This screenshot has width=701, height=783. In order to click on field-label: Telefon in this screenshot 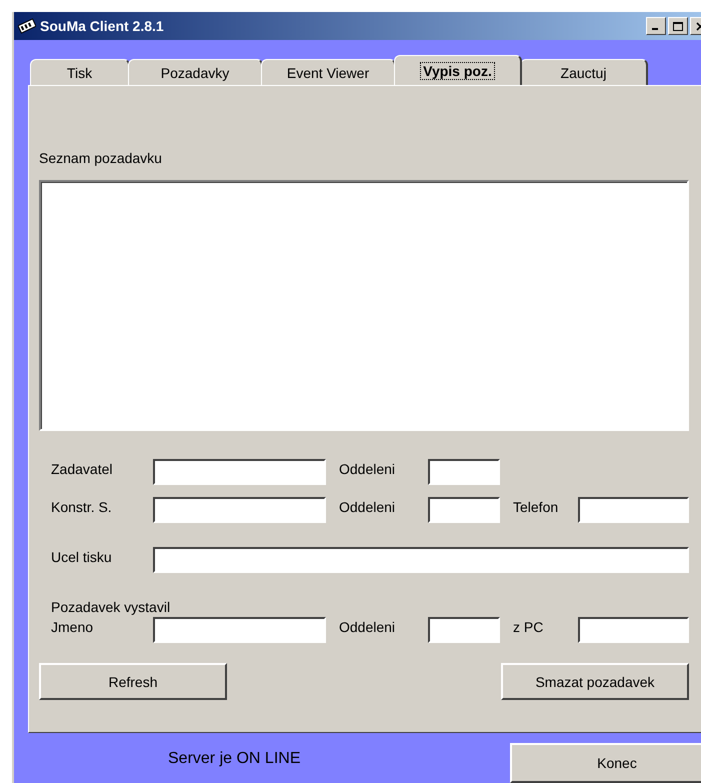, I will do `click(536, 507)`.